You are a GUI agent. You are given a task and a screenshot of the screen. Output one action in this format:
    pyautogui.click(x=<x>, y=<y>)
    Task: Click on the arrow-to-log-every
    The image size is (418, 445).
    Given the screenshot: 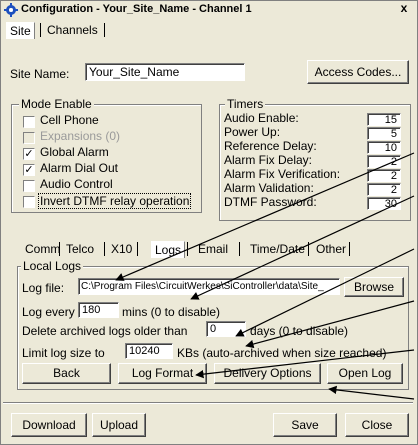 What is the action you would take?
    pyautogui.click(x=302, y=247)
    